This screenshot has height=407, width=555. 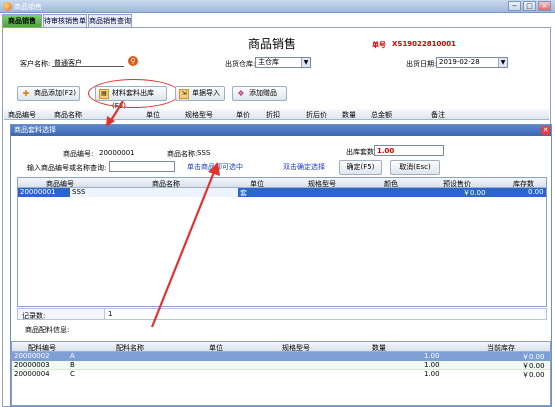 I want to click on annotation-arrows, so click(x=163, y=214).